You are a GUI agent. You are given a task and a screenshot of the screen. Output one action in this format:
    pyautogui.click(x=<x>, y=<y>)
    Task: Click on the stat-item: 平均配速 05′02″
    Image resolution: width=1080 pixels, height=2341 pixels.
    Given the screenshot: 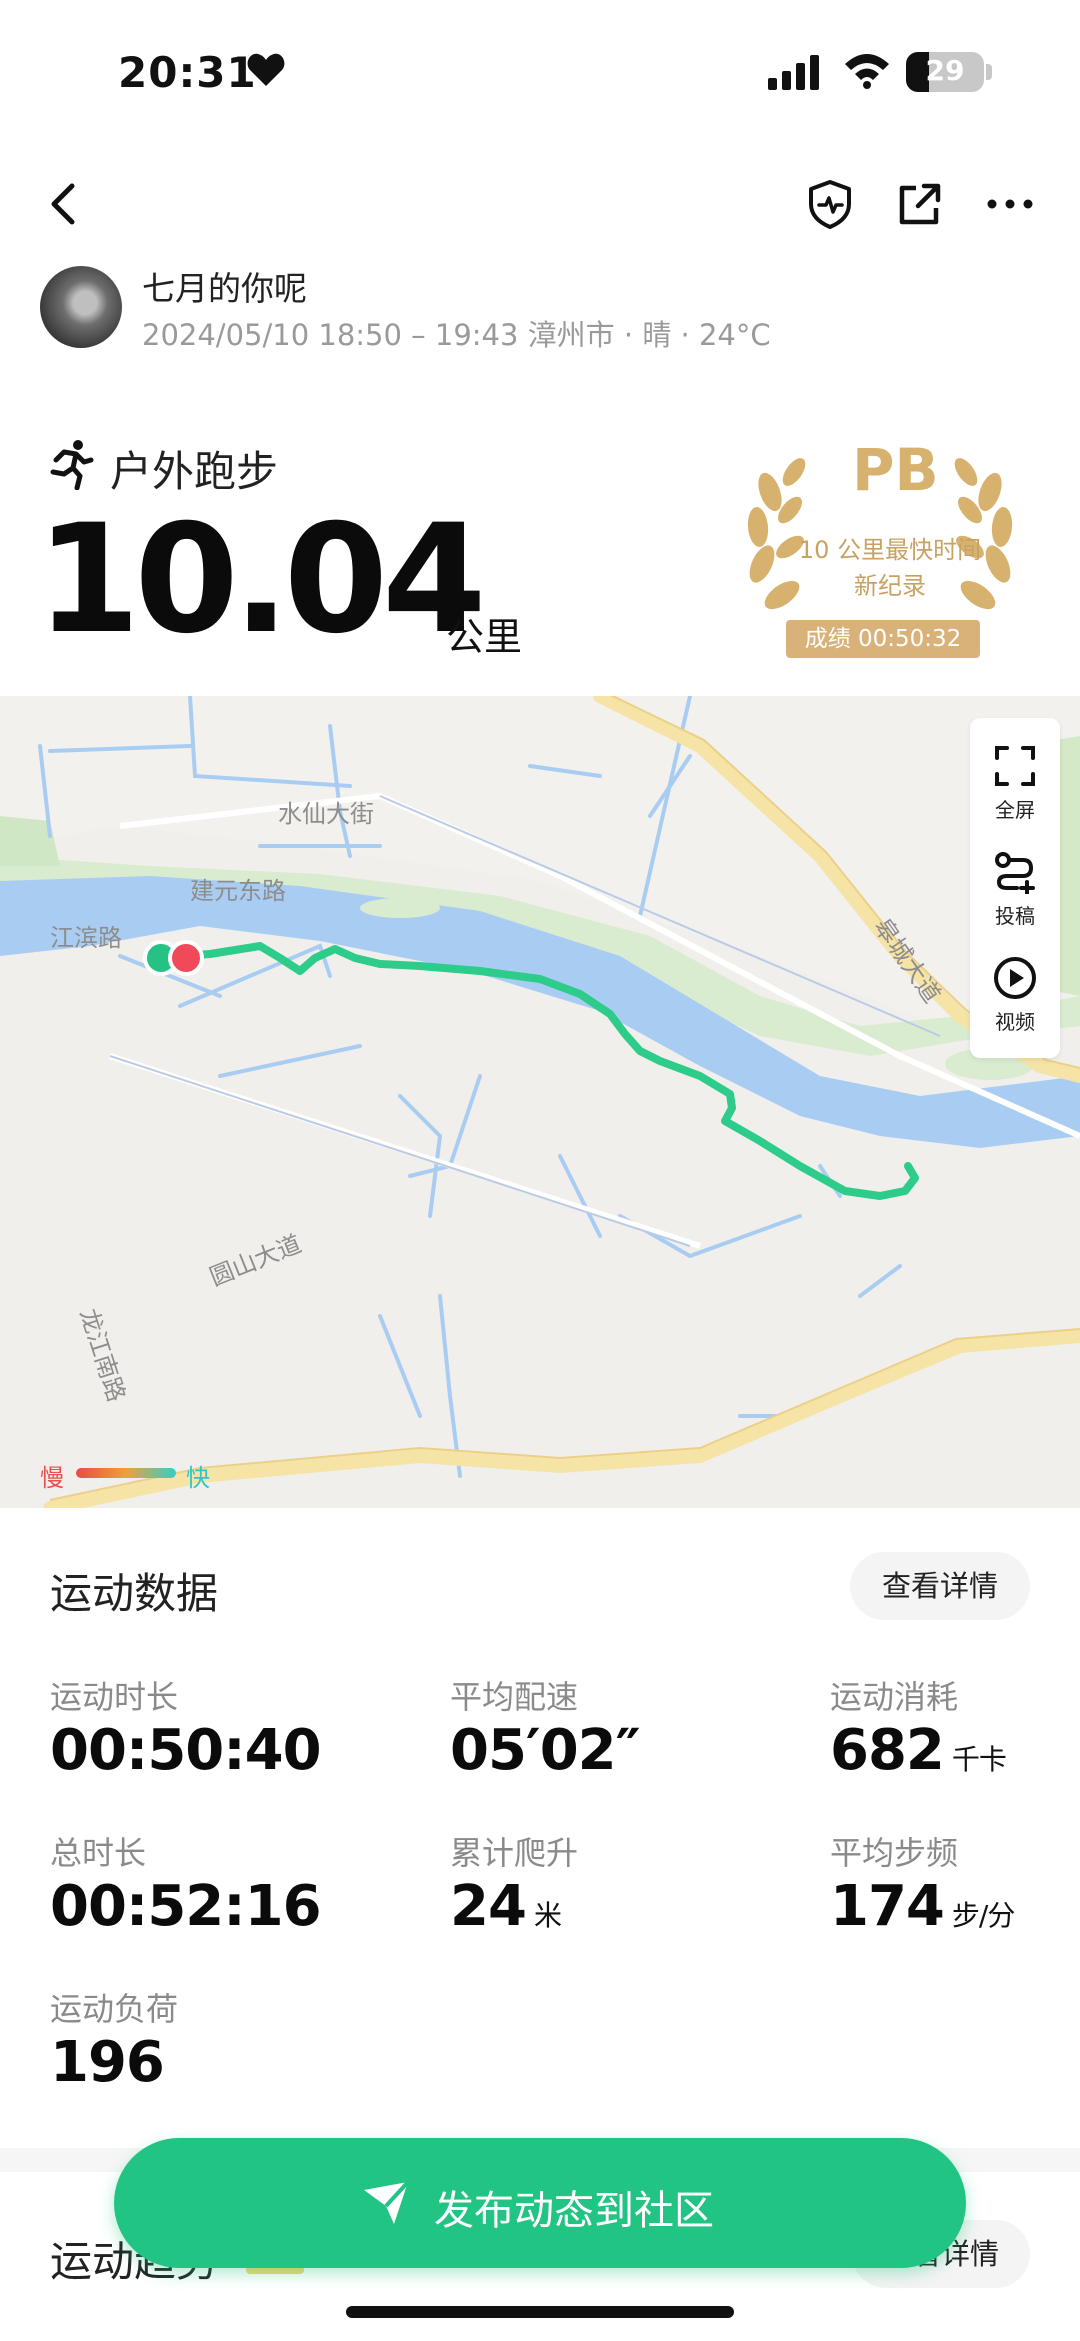 What is the action you would take?
    pyautogui.click(x=545, y=1727)
    